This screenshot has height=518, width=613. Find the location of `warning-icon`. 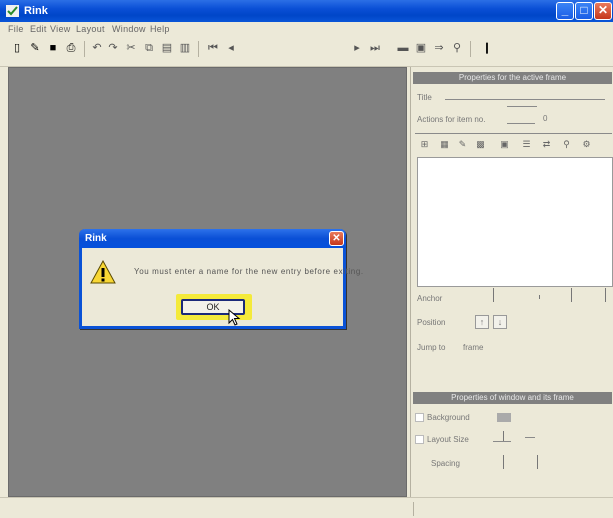

warning-icon is located at coordinates (103, 272).